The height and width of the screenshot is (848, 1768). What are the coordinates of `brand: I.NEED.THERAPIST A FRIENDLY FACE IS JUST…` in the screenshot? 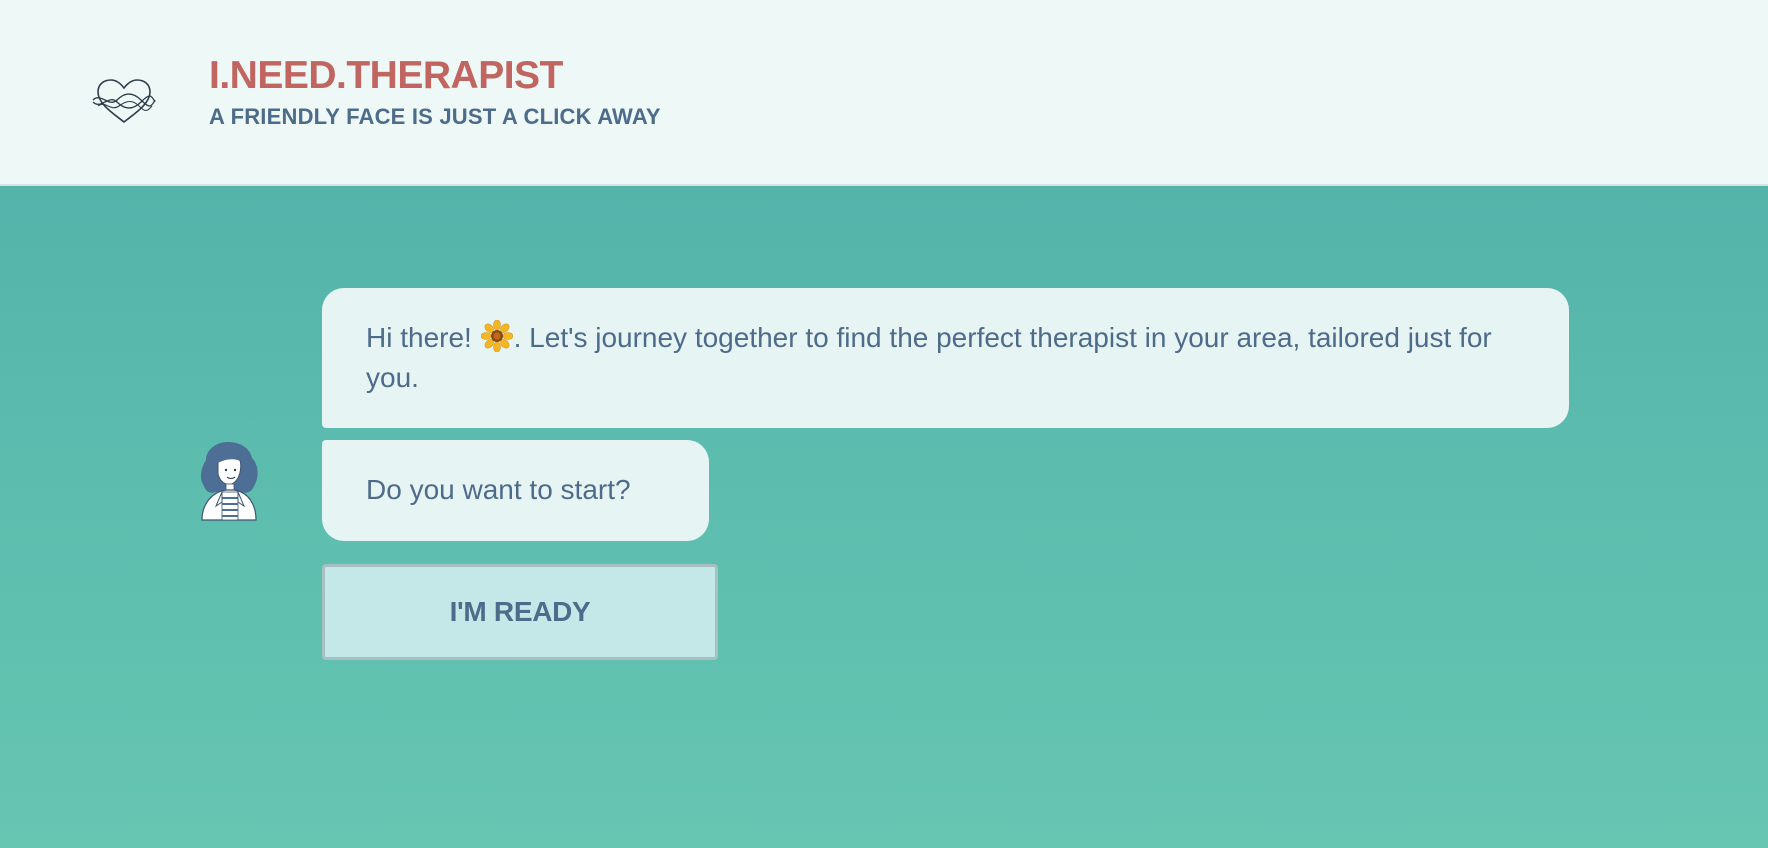 It's located at (435, 92).